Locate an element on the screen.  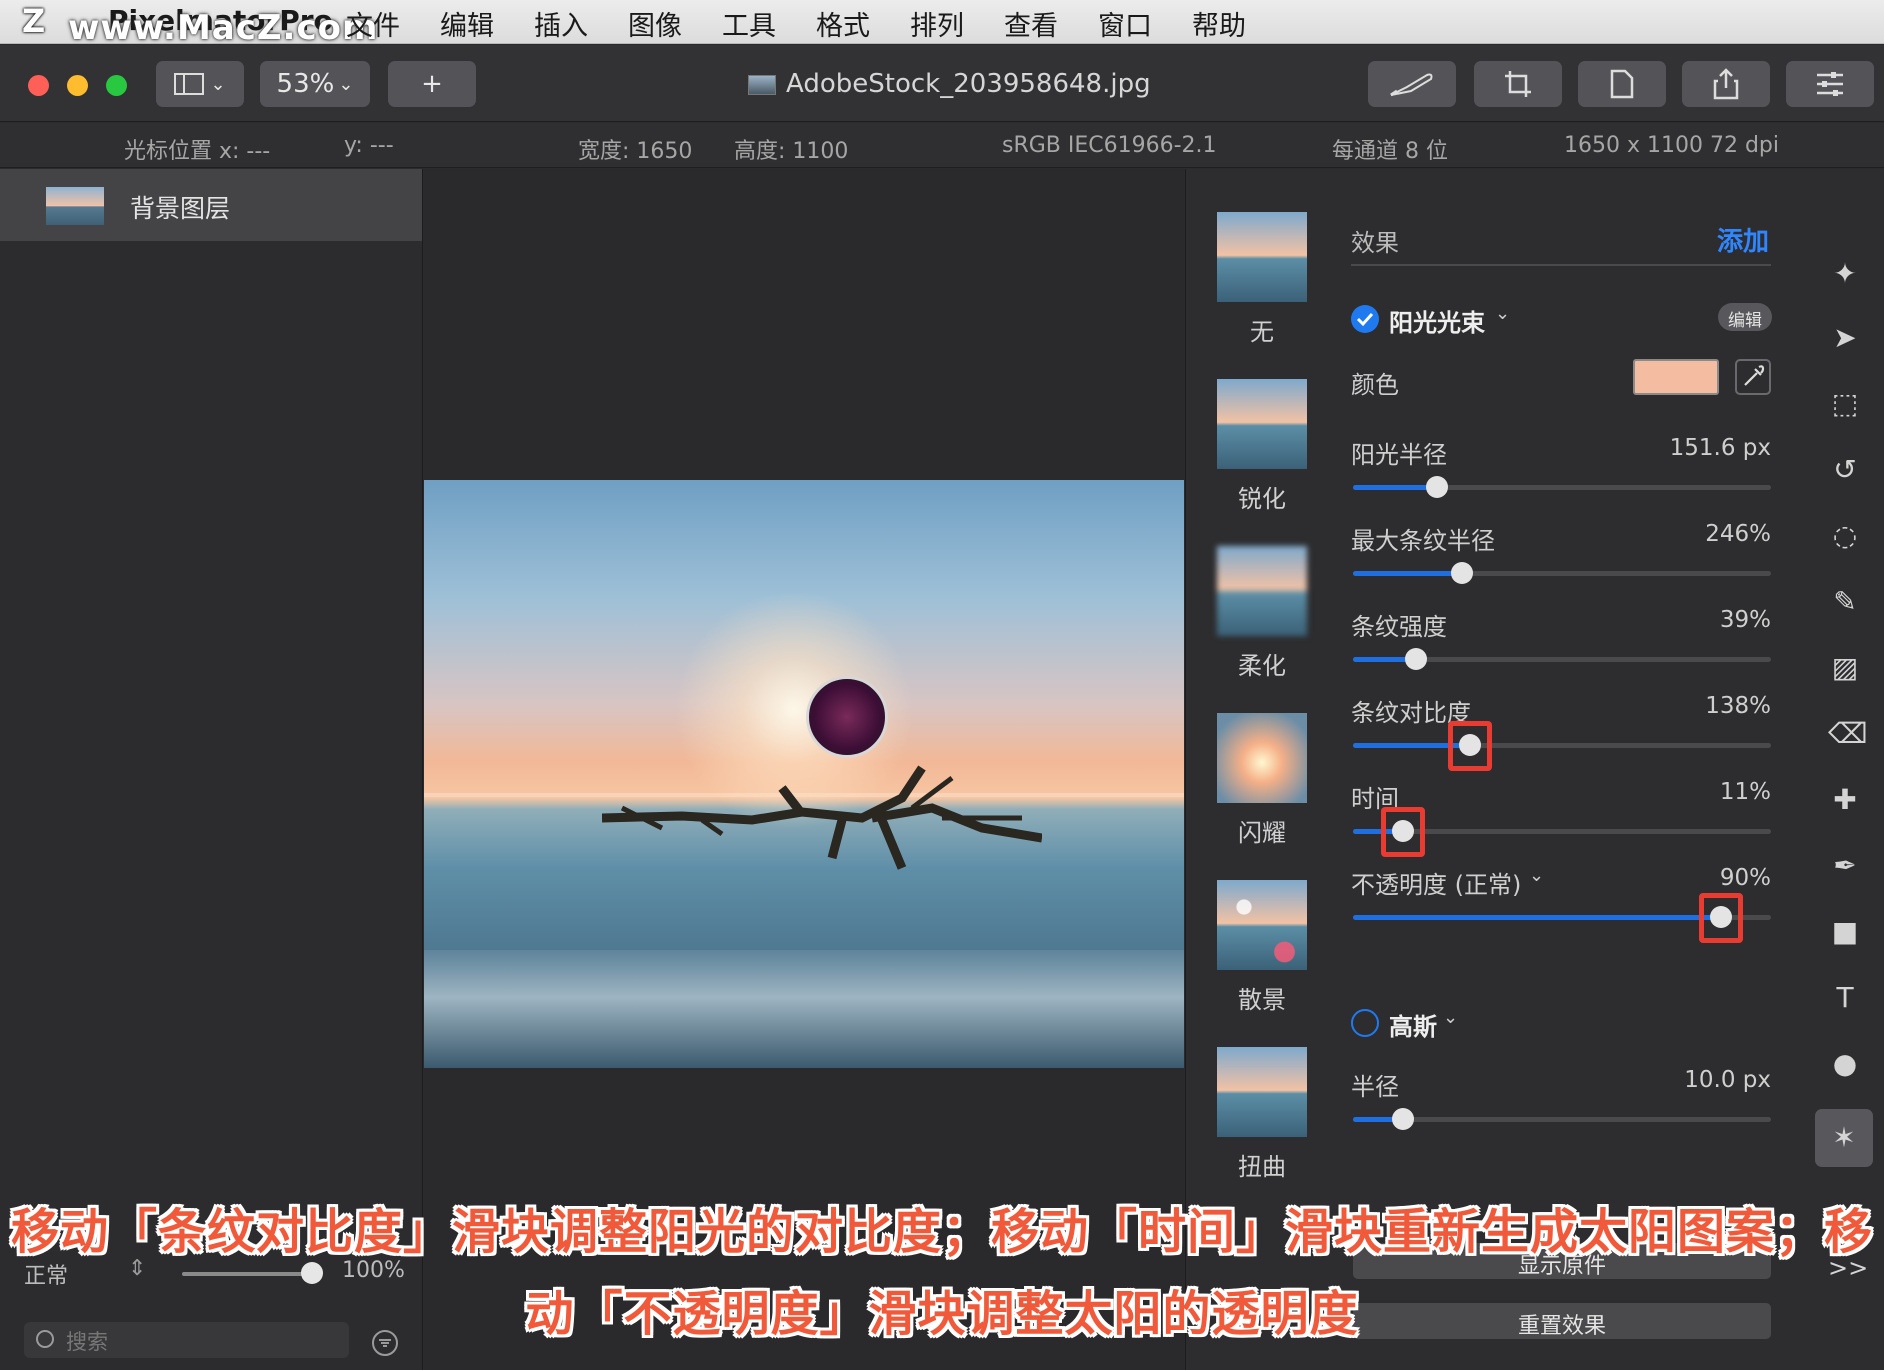
menu-image: 图像 is located at coordinates (655, 23).